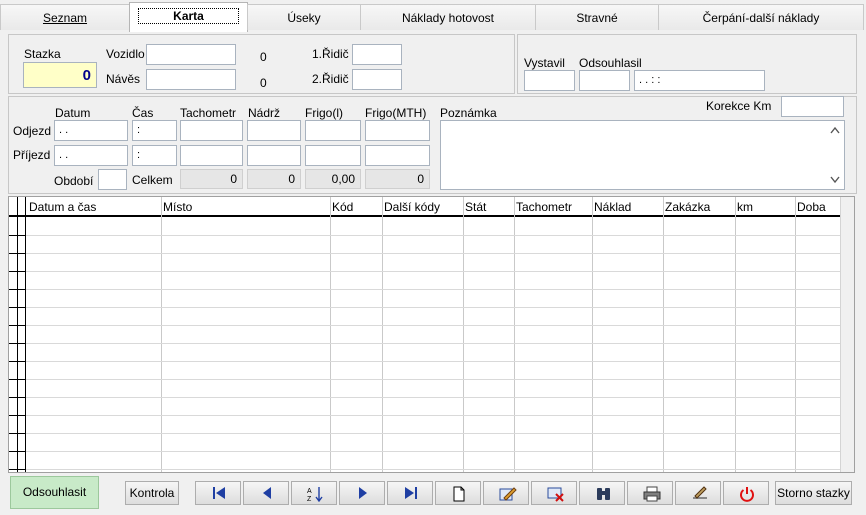 This screenshot has width=866, height=515. Describe the element at coordinates (847, 334) in the screenshot. I see `grid-scrollbar` at that location.